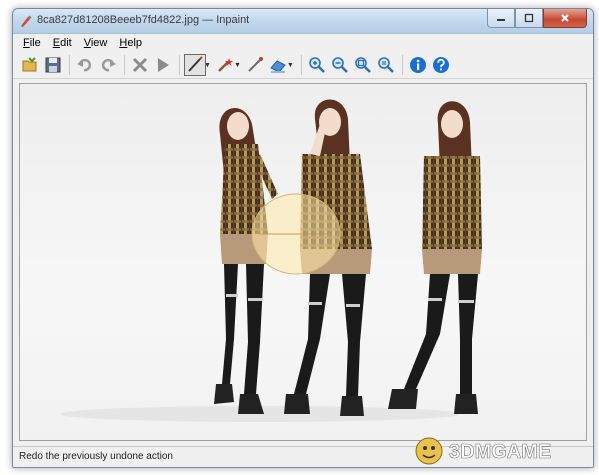  I want to click on zoom-actual-icon, so click(386, 65).